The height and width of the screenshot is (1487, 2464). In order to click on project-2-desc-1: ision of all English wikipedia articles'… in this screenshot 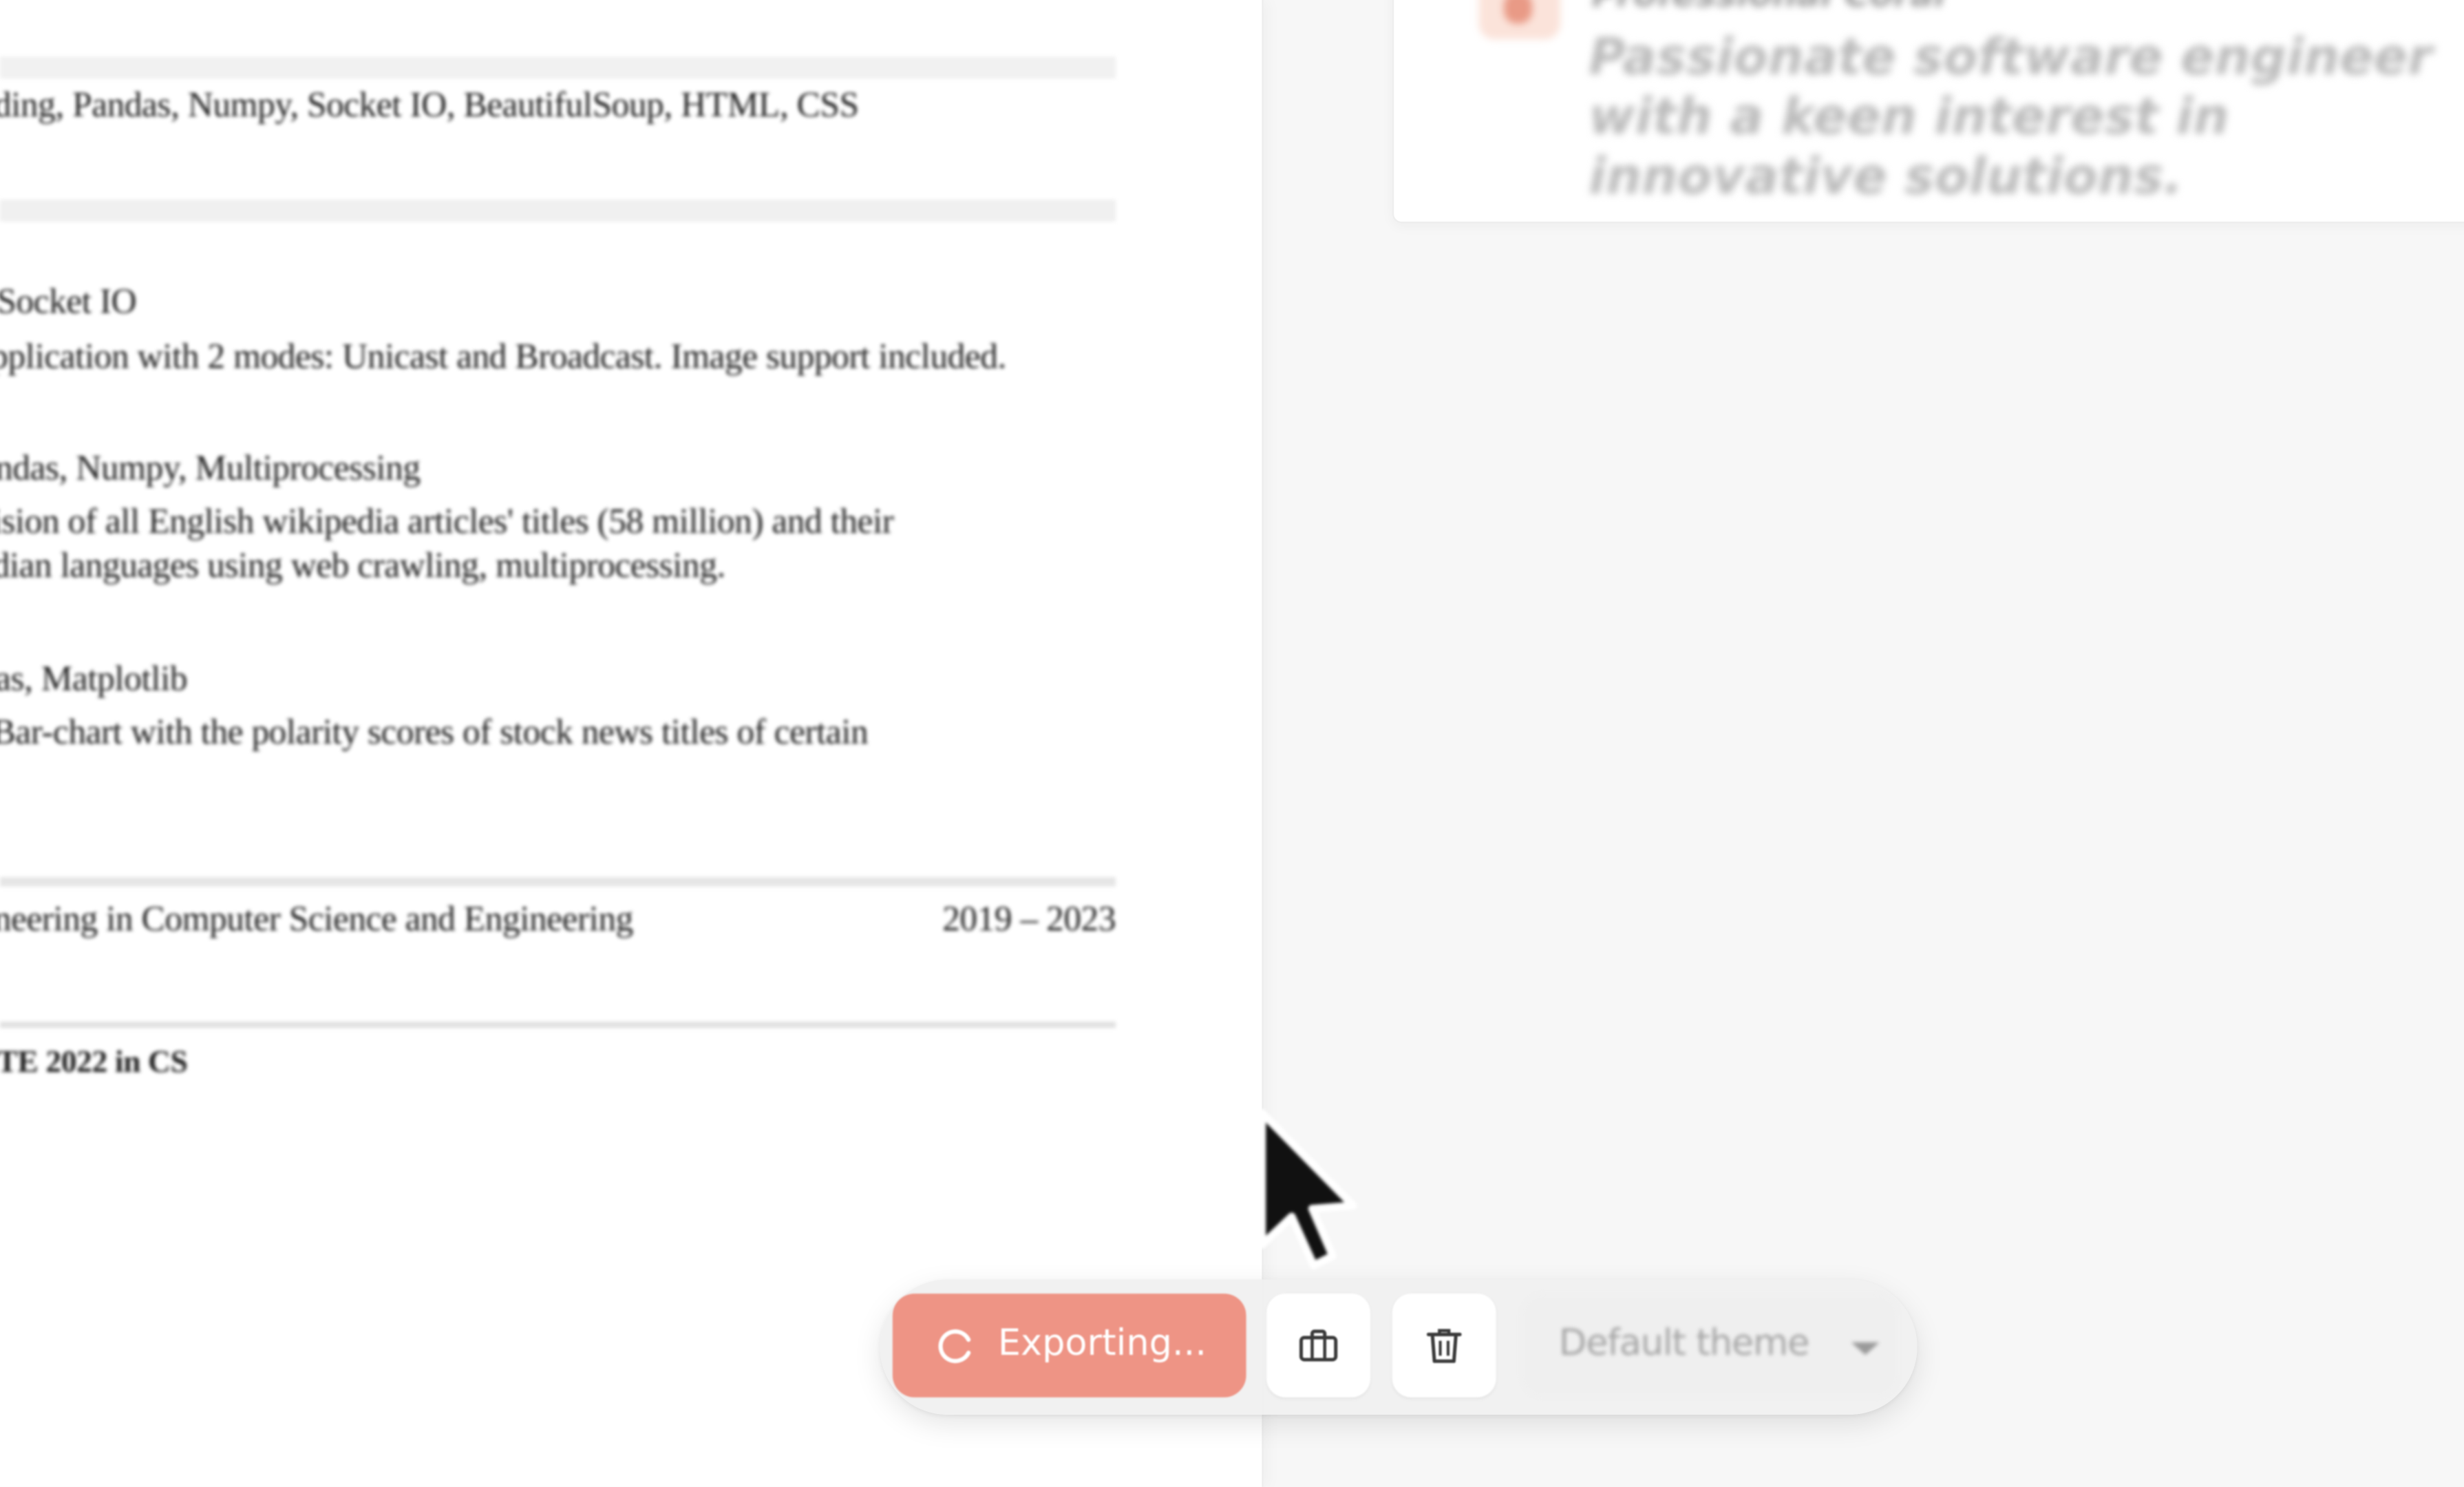, I will do `click(447, 521)`.